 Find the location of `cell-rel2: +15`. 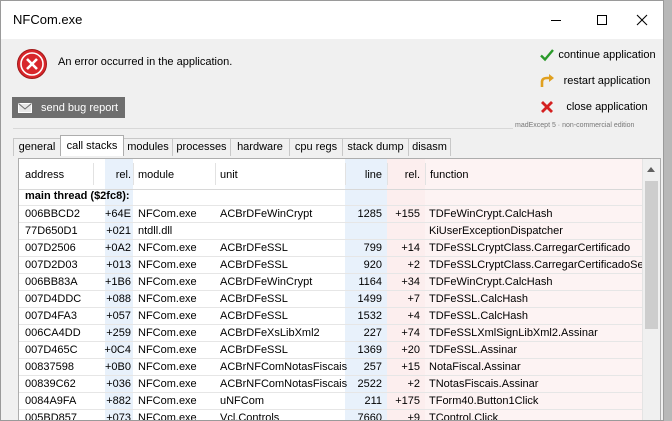

cell-rel2: +15 is located at coordinates (410, 367).